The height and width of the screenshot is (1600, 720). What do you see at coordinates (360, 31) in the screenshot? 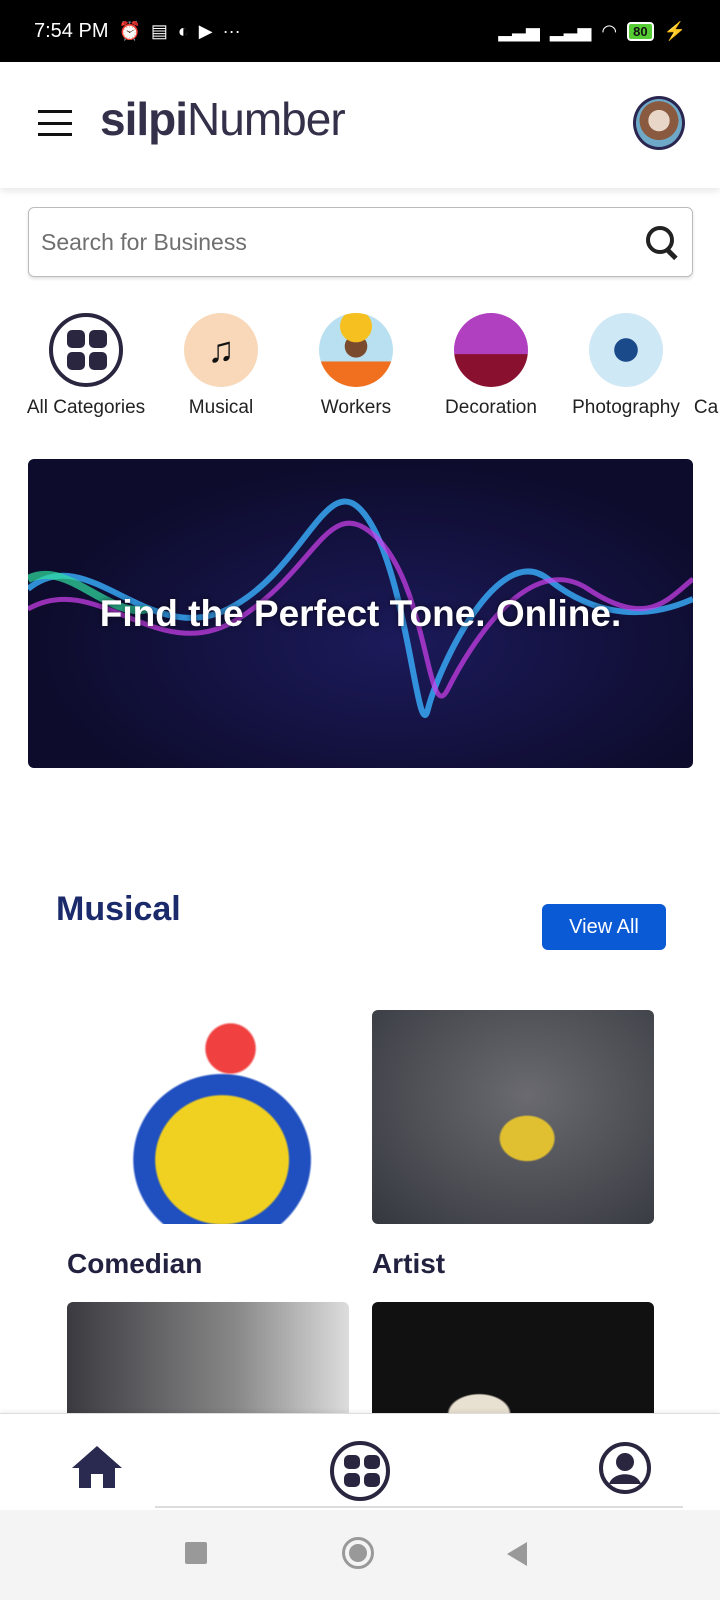
I see `status-bar: 7:54 PM ⏰ ▤ ◐ ▶ ··· ▂▃▅ ▂▃▅ ◠ 80 ⚡` at bounding box center [360, 31].